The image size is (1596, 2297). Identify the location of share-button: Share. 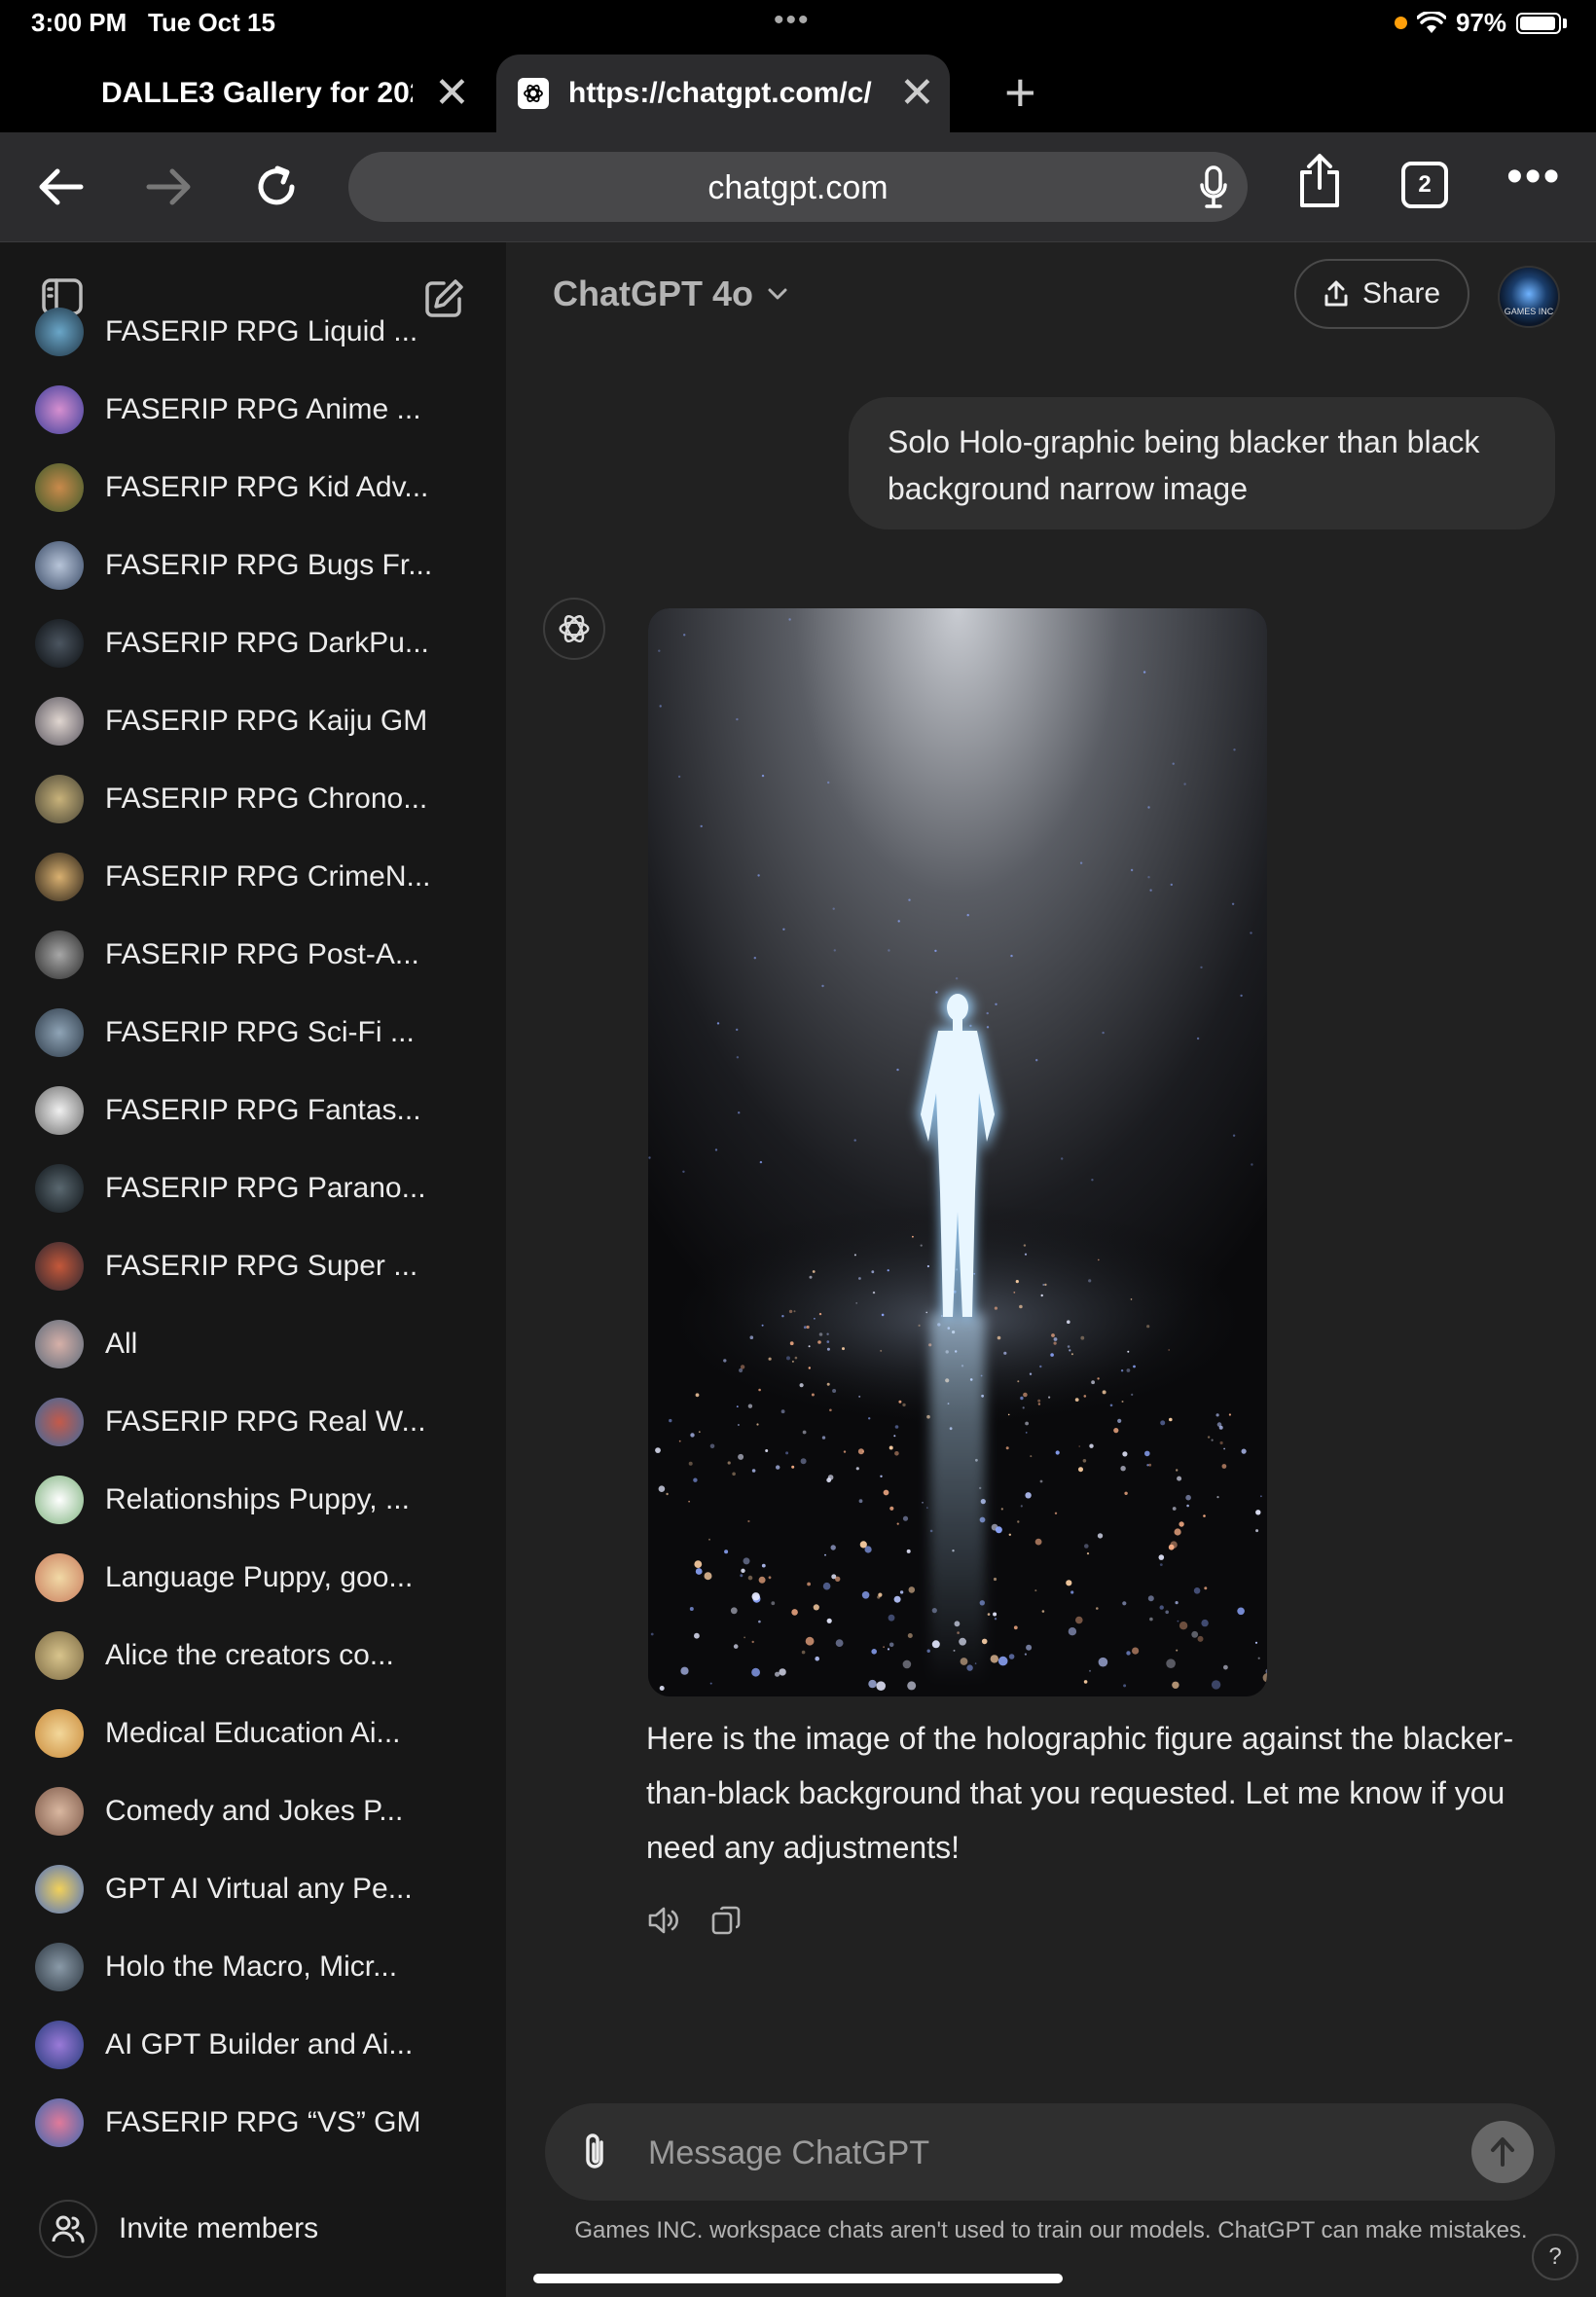
(1381, 294).